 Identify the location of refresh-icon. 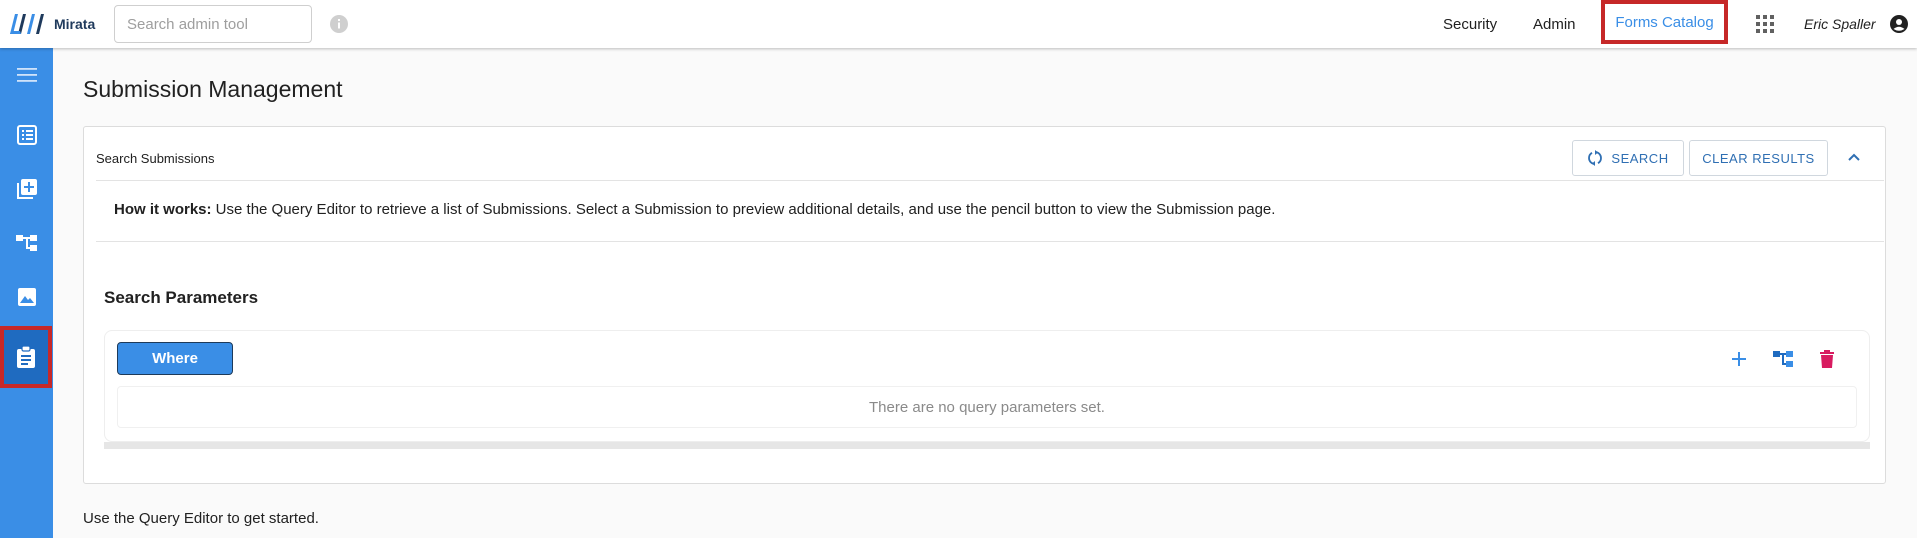
(1595, 158).